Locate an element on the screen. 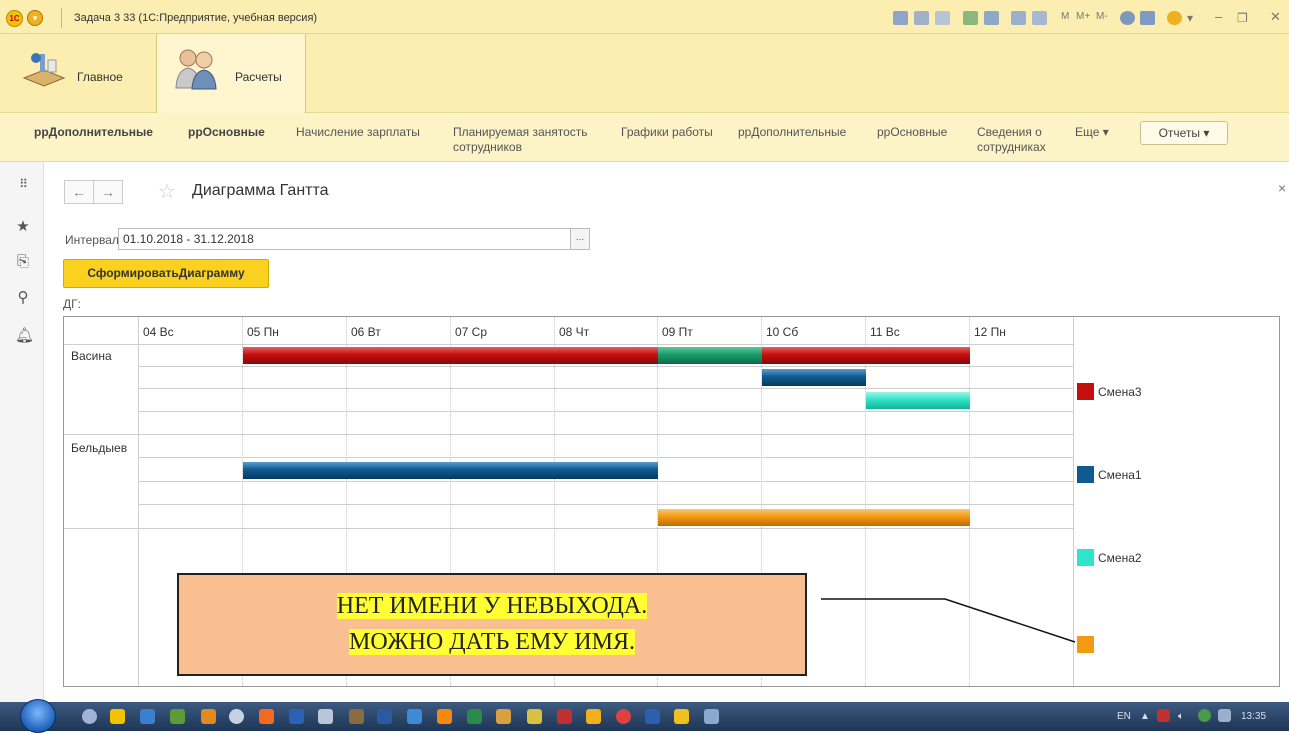  func-item-rr-additional: ррДополнительные is located at coordinates (93, 132).